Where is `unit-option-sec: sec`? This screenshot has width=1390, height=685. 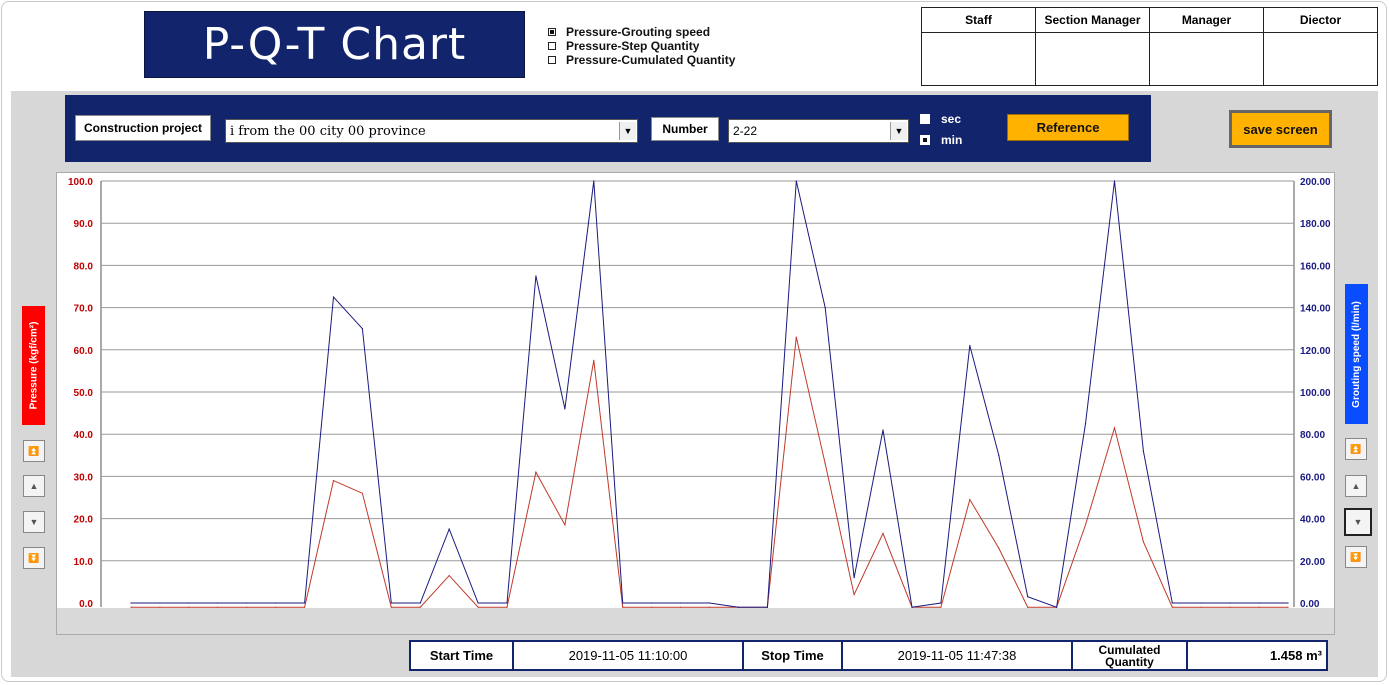
unit-option-sec: sec is located at coordinates (941, 118).